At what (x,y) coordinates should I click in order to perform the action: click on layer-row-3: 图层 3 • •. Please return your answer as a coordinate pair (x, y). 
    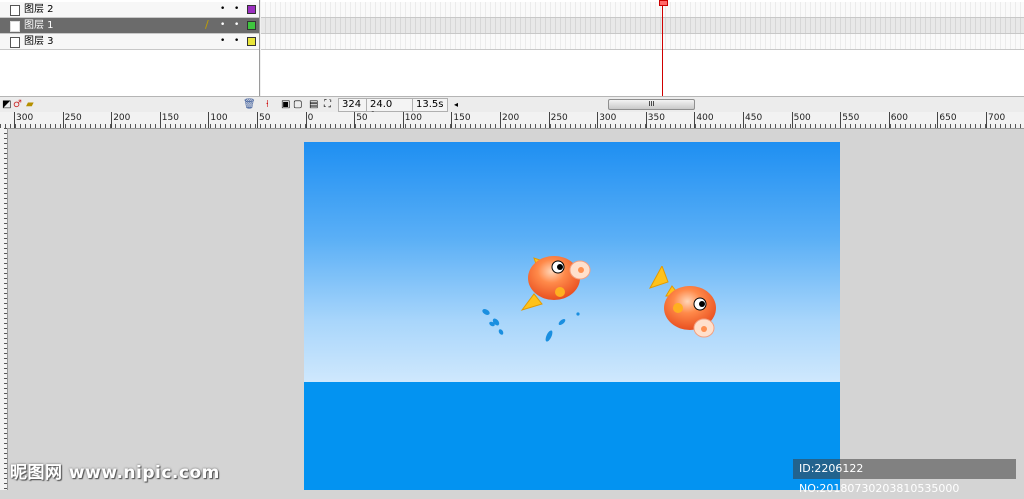
    Looking at the image, I should click on (129, 42).